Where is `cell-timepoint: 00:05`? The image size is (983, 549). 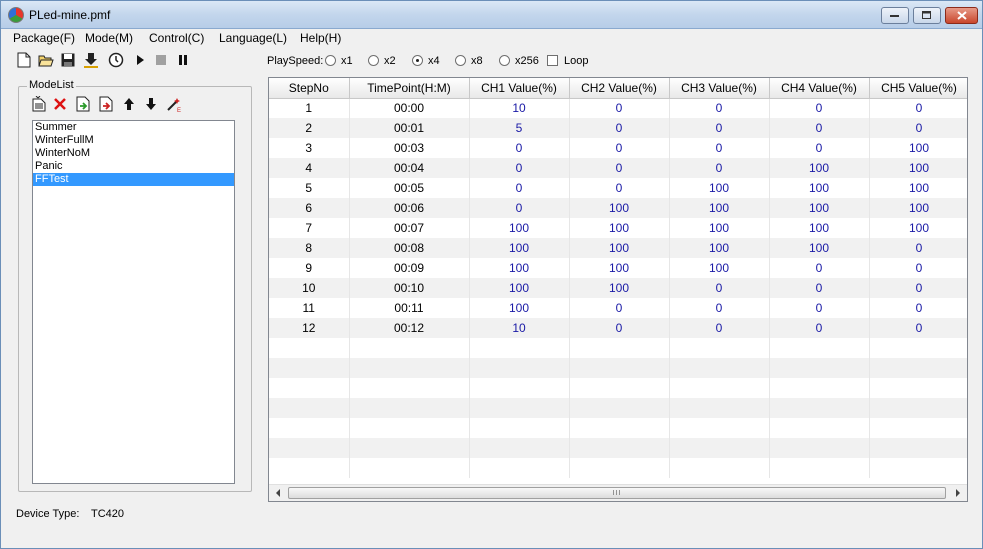
cell-timepoint: 00:05 is located at coordinates (409, 188).